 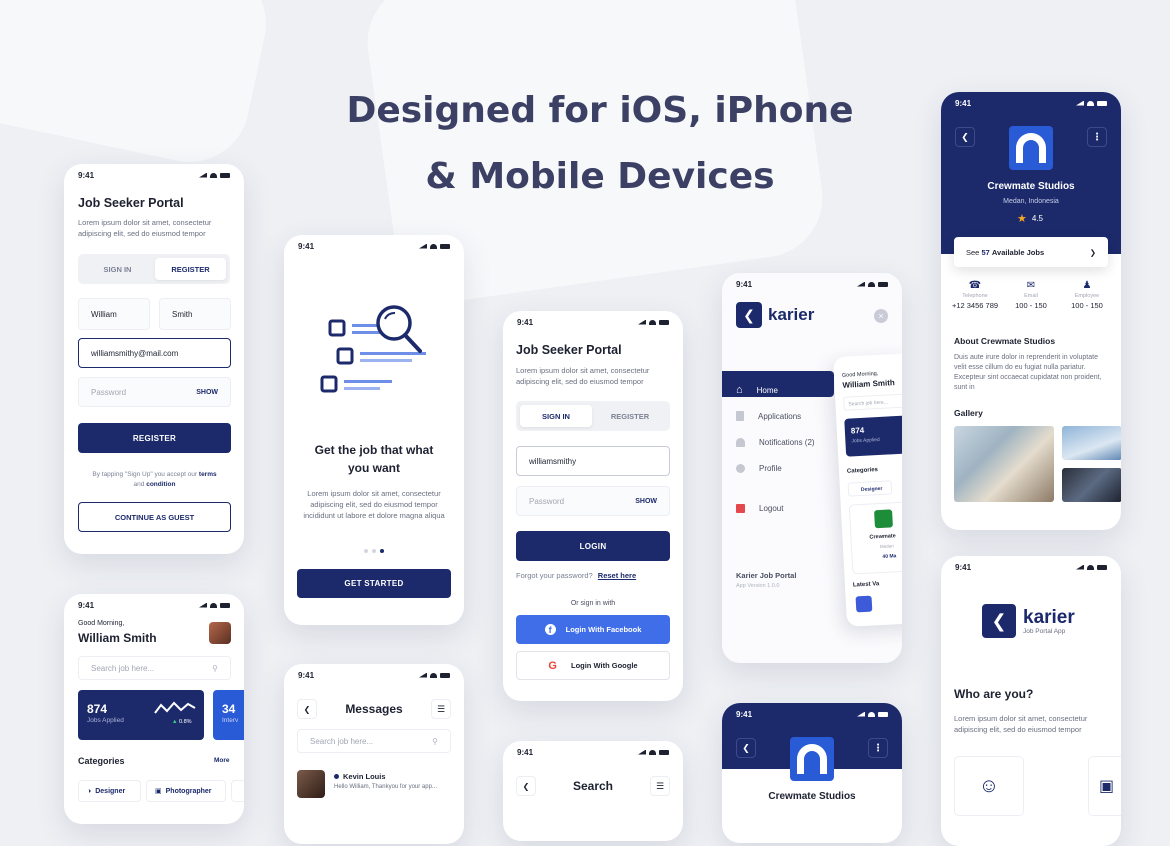 I want to click on star-icon: ★, so click(x=1022, y=219).